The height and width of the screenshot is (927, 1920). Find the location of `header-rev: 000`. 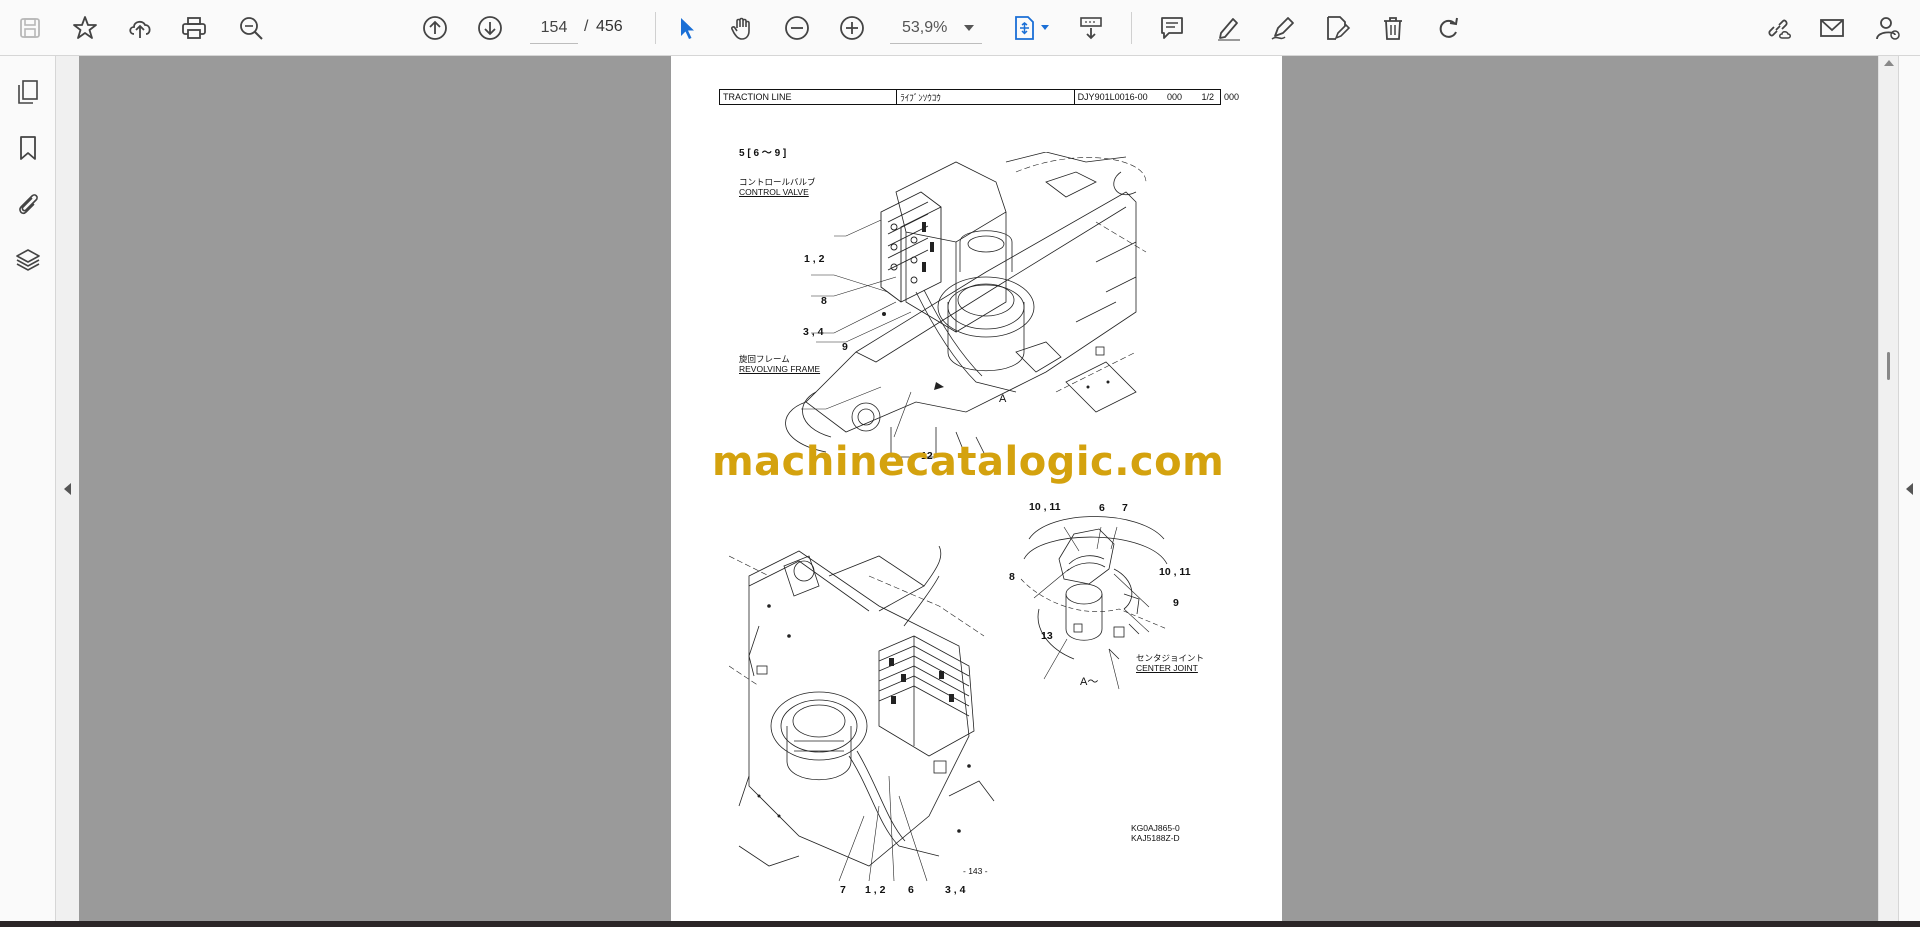

header-rev: 000 is located at coordinates (1175, 97).